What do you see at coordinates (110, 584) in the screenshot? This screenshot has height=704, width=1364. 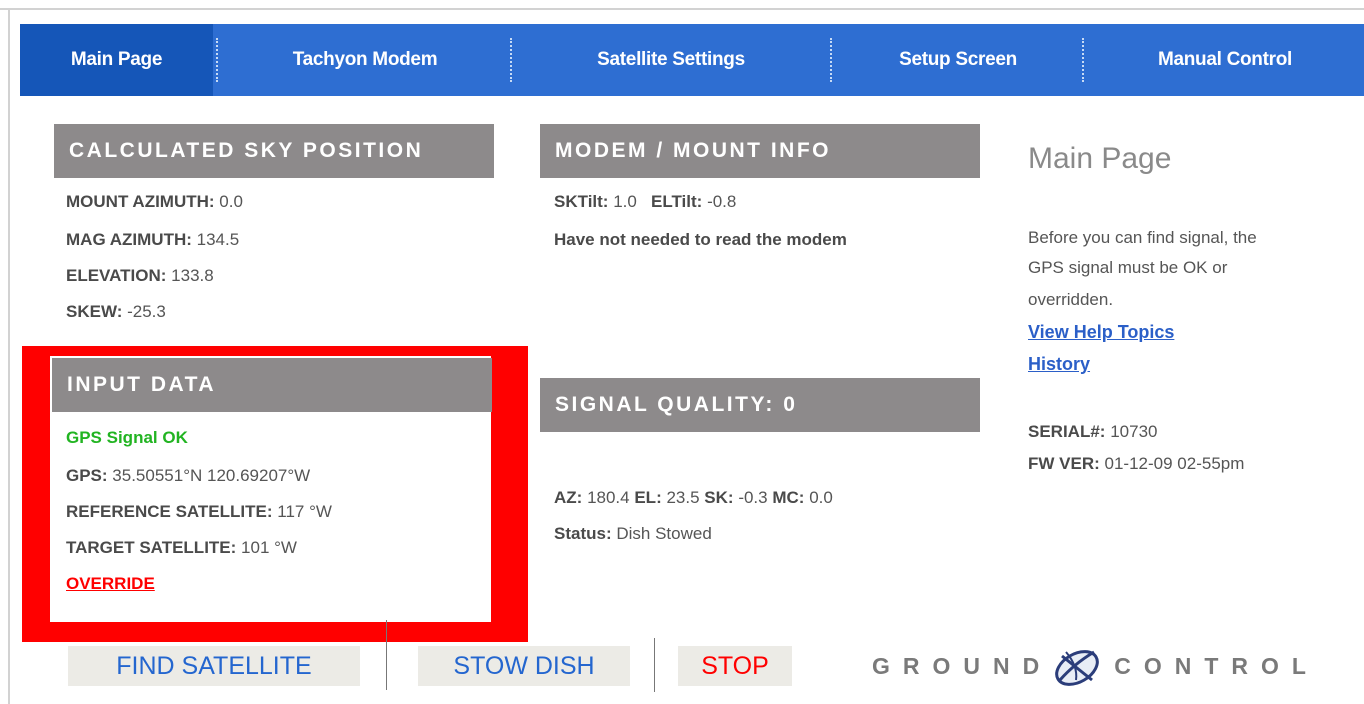 I see `override-link: OVERRIDE` at bounding box center [110, 584].